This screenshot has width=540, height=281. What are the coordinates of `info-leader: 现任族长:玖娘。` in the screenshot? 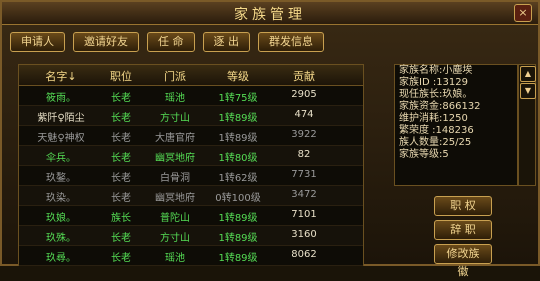 It's located at (436, 94).